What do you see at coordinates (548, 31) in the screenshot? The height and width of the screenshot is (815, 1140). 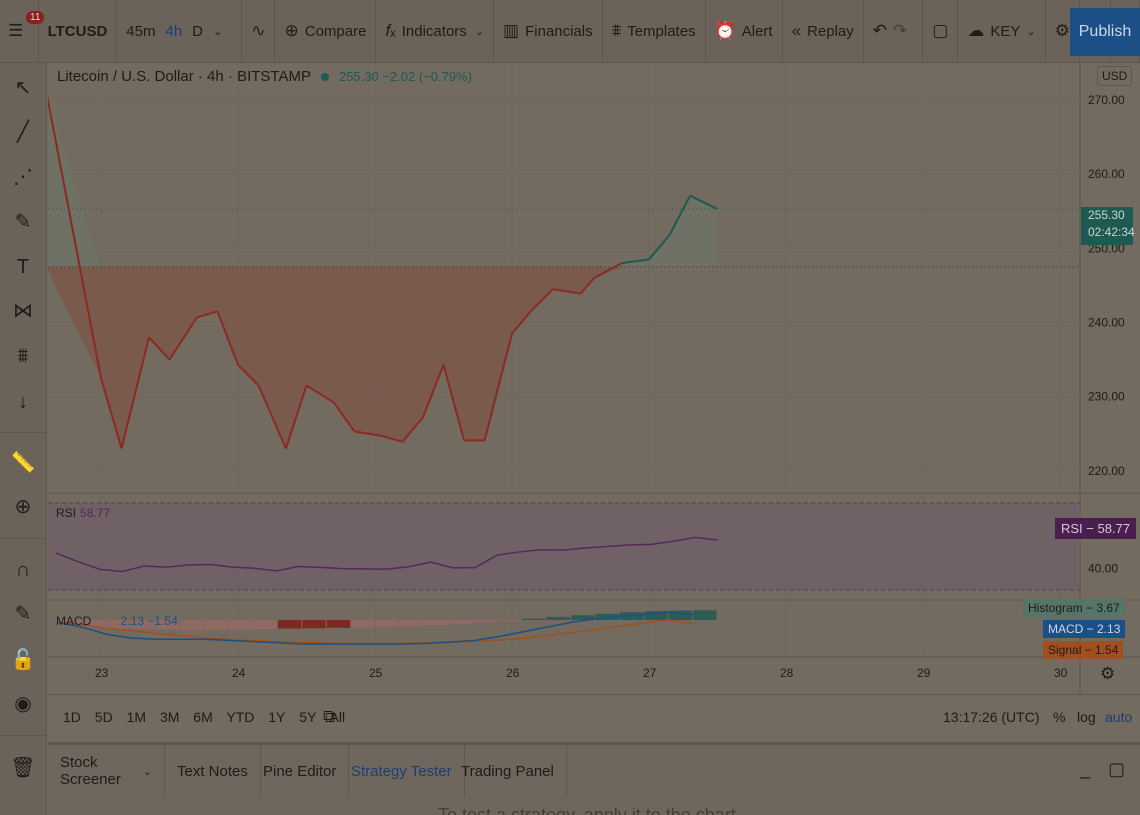 I see `financials-button: ▥ Financials` at bounding box center [548, 31].